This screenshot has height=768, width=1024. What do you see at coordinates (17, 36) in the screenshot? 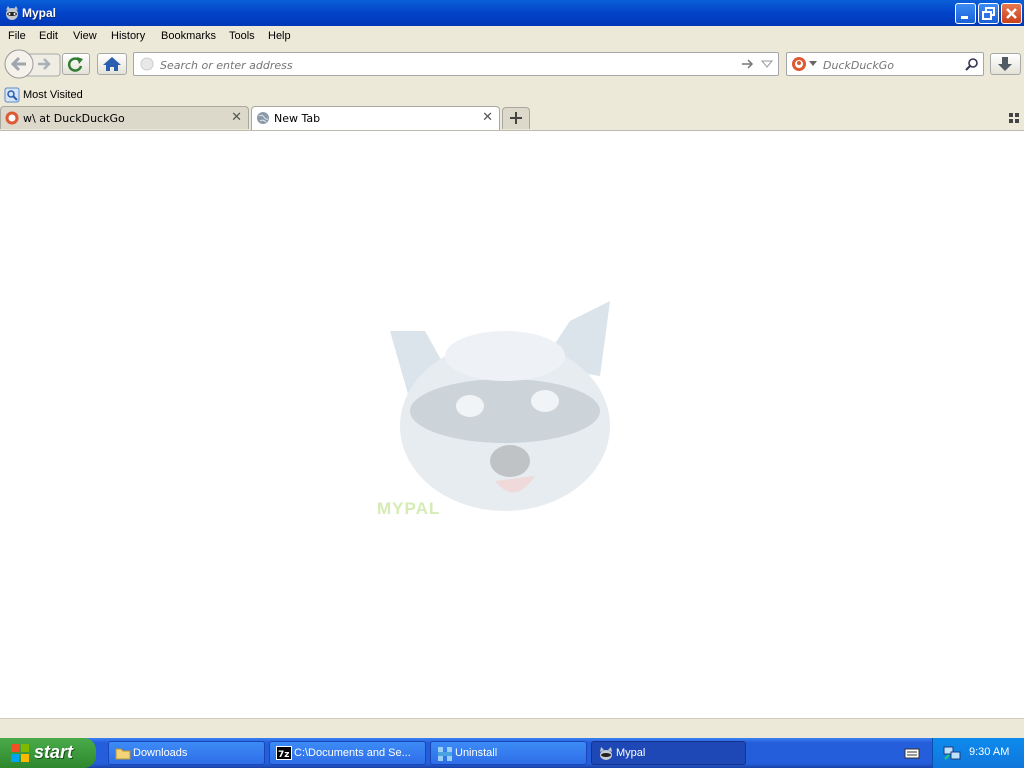
I see `menu-file: File` at bounding box center [17, 36].